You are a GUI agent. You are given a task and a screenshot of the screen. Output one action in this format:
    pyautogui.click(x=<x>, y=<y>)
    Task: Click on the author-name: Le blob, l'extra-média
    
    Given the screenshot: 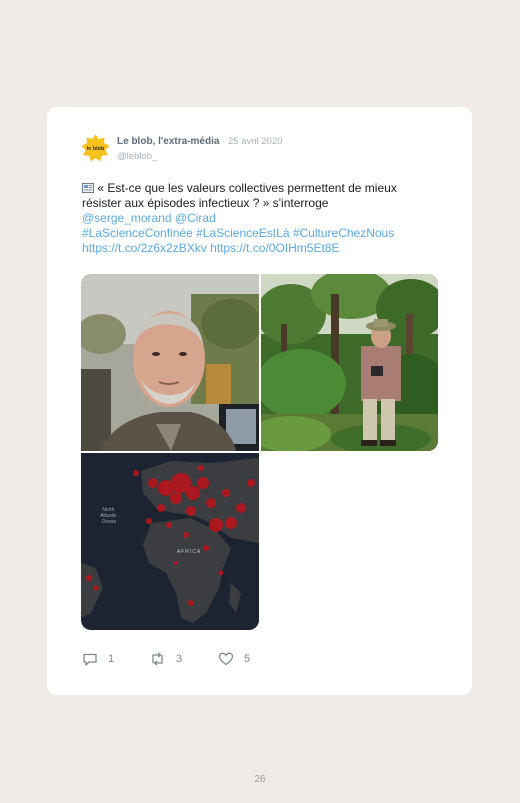 What is the action you would take?
    pyautogui.click(x=168, y=141)
    